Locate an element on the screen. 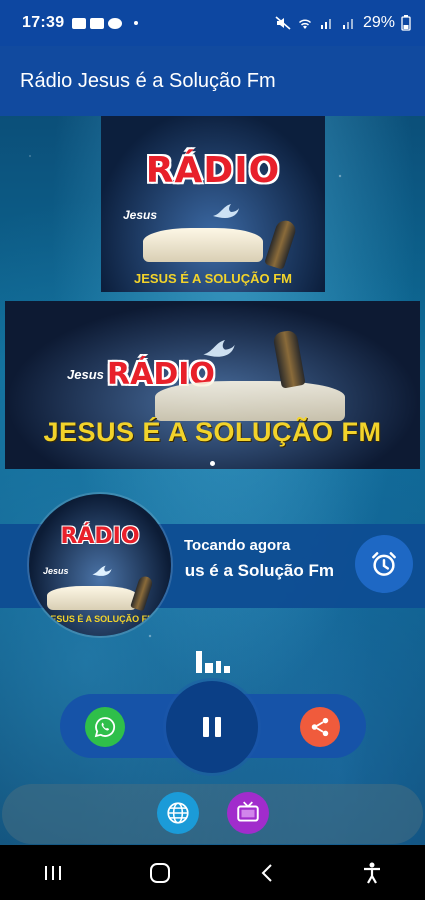 The width and height of the screenshot is (425, 900). wifi-icon is located at coordinates (304, 24).